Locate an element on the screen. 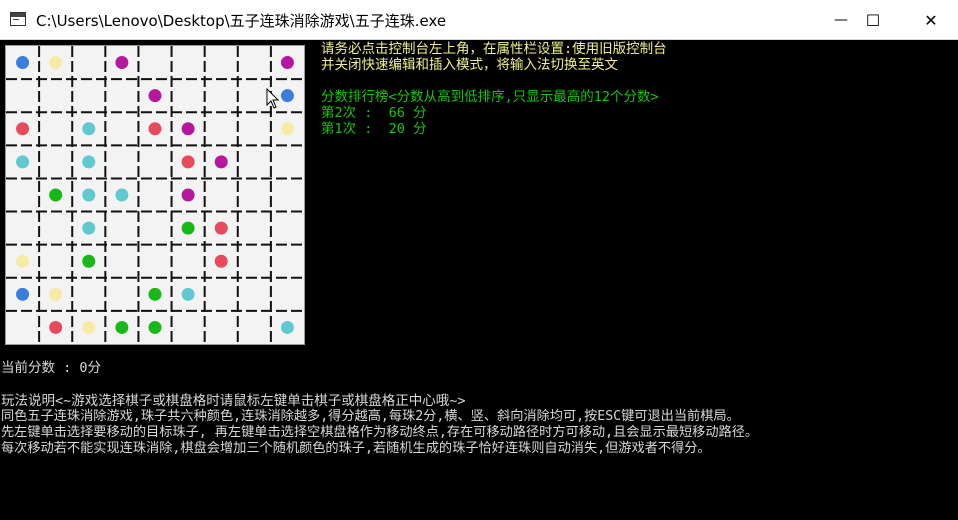 Image resolution: width=958 pixels, height=520 pixels. notice-line-2: 并关闭快速编辑和插入模式，将输入法切换至英文 is located at coordinates (469, 65).